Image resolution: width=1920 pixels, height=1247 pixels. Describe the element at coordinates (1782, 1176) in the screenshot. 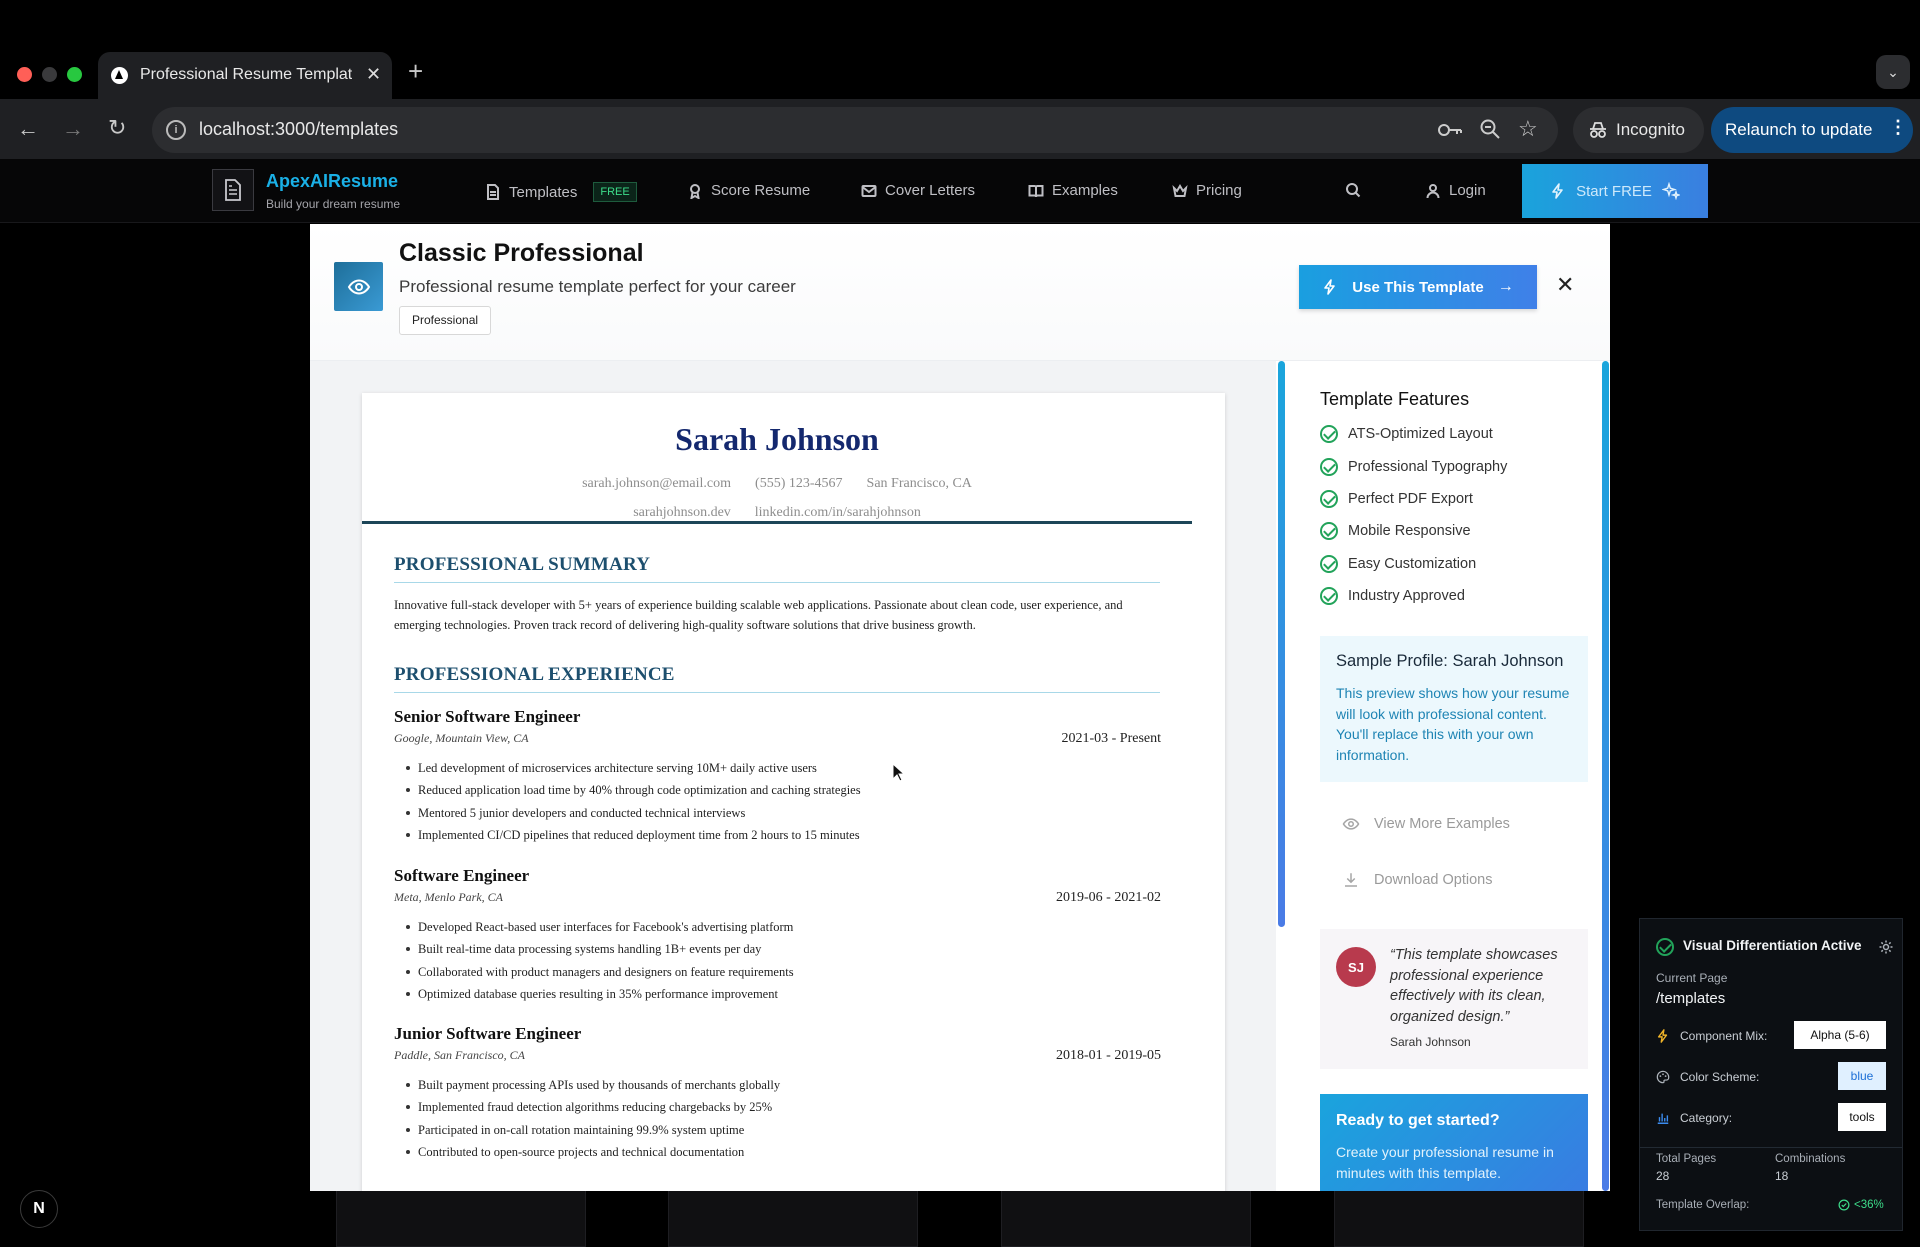

I see `combinations-value: 18` at that location.